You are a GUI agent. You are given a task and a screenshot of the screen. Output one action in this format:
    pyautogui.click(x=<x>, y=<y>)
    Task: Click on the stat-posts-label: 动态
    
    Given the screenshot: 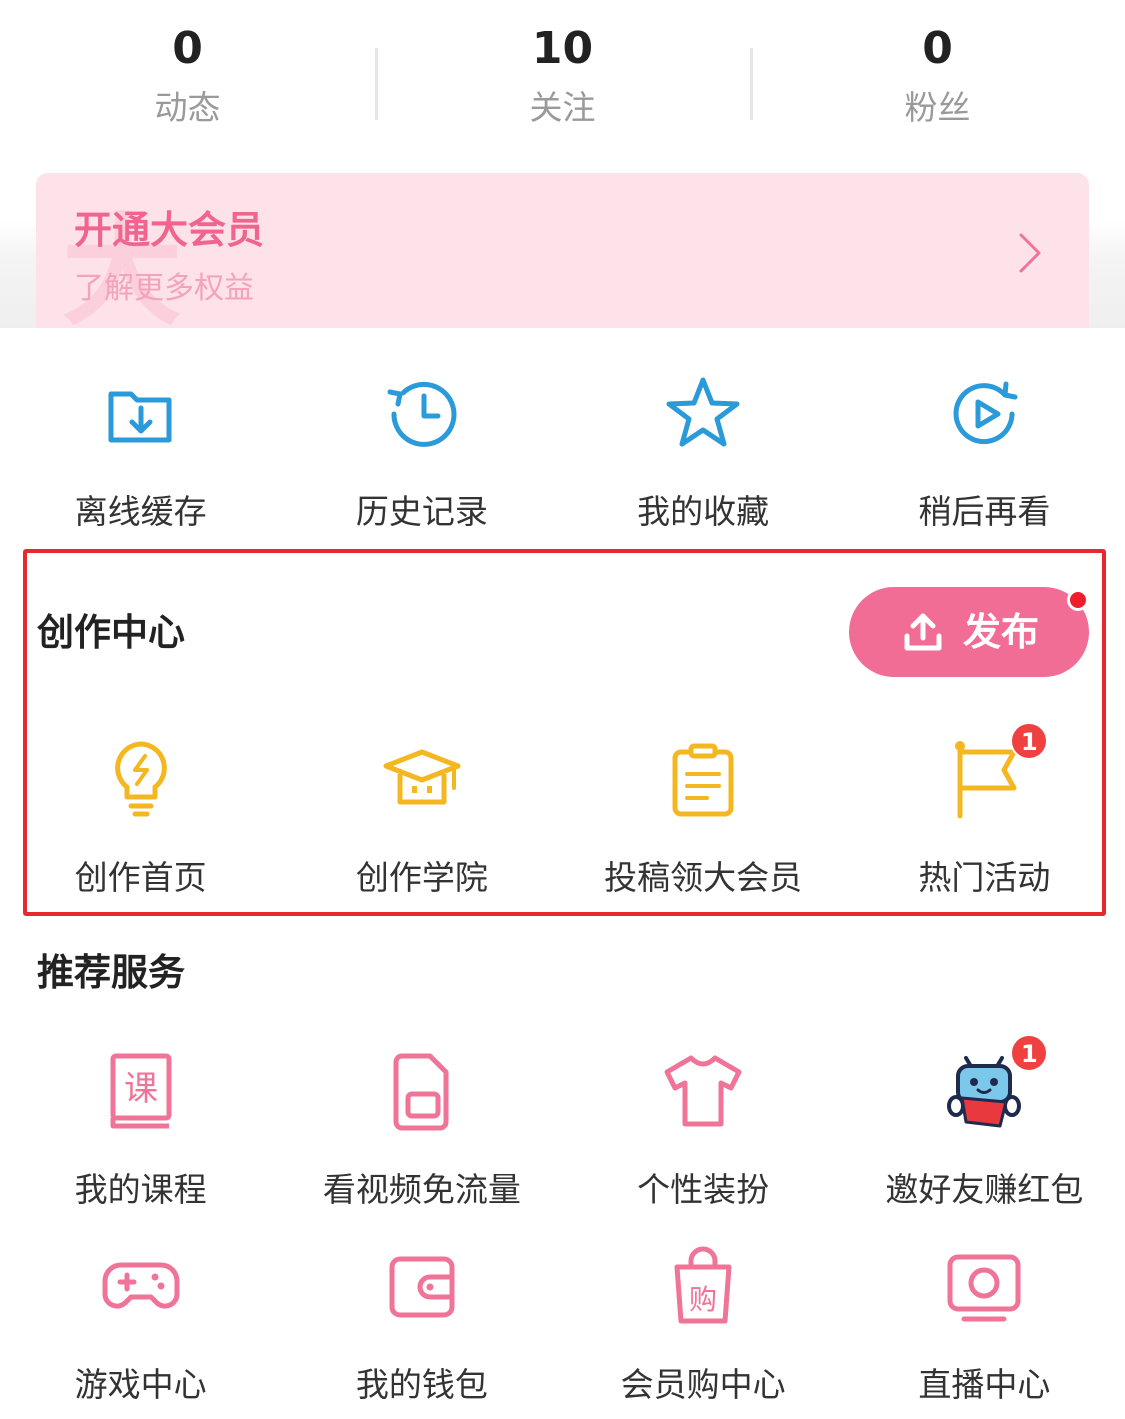 What is the action you would take?
    pyautogui.click(x=187, y=107)
    